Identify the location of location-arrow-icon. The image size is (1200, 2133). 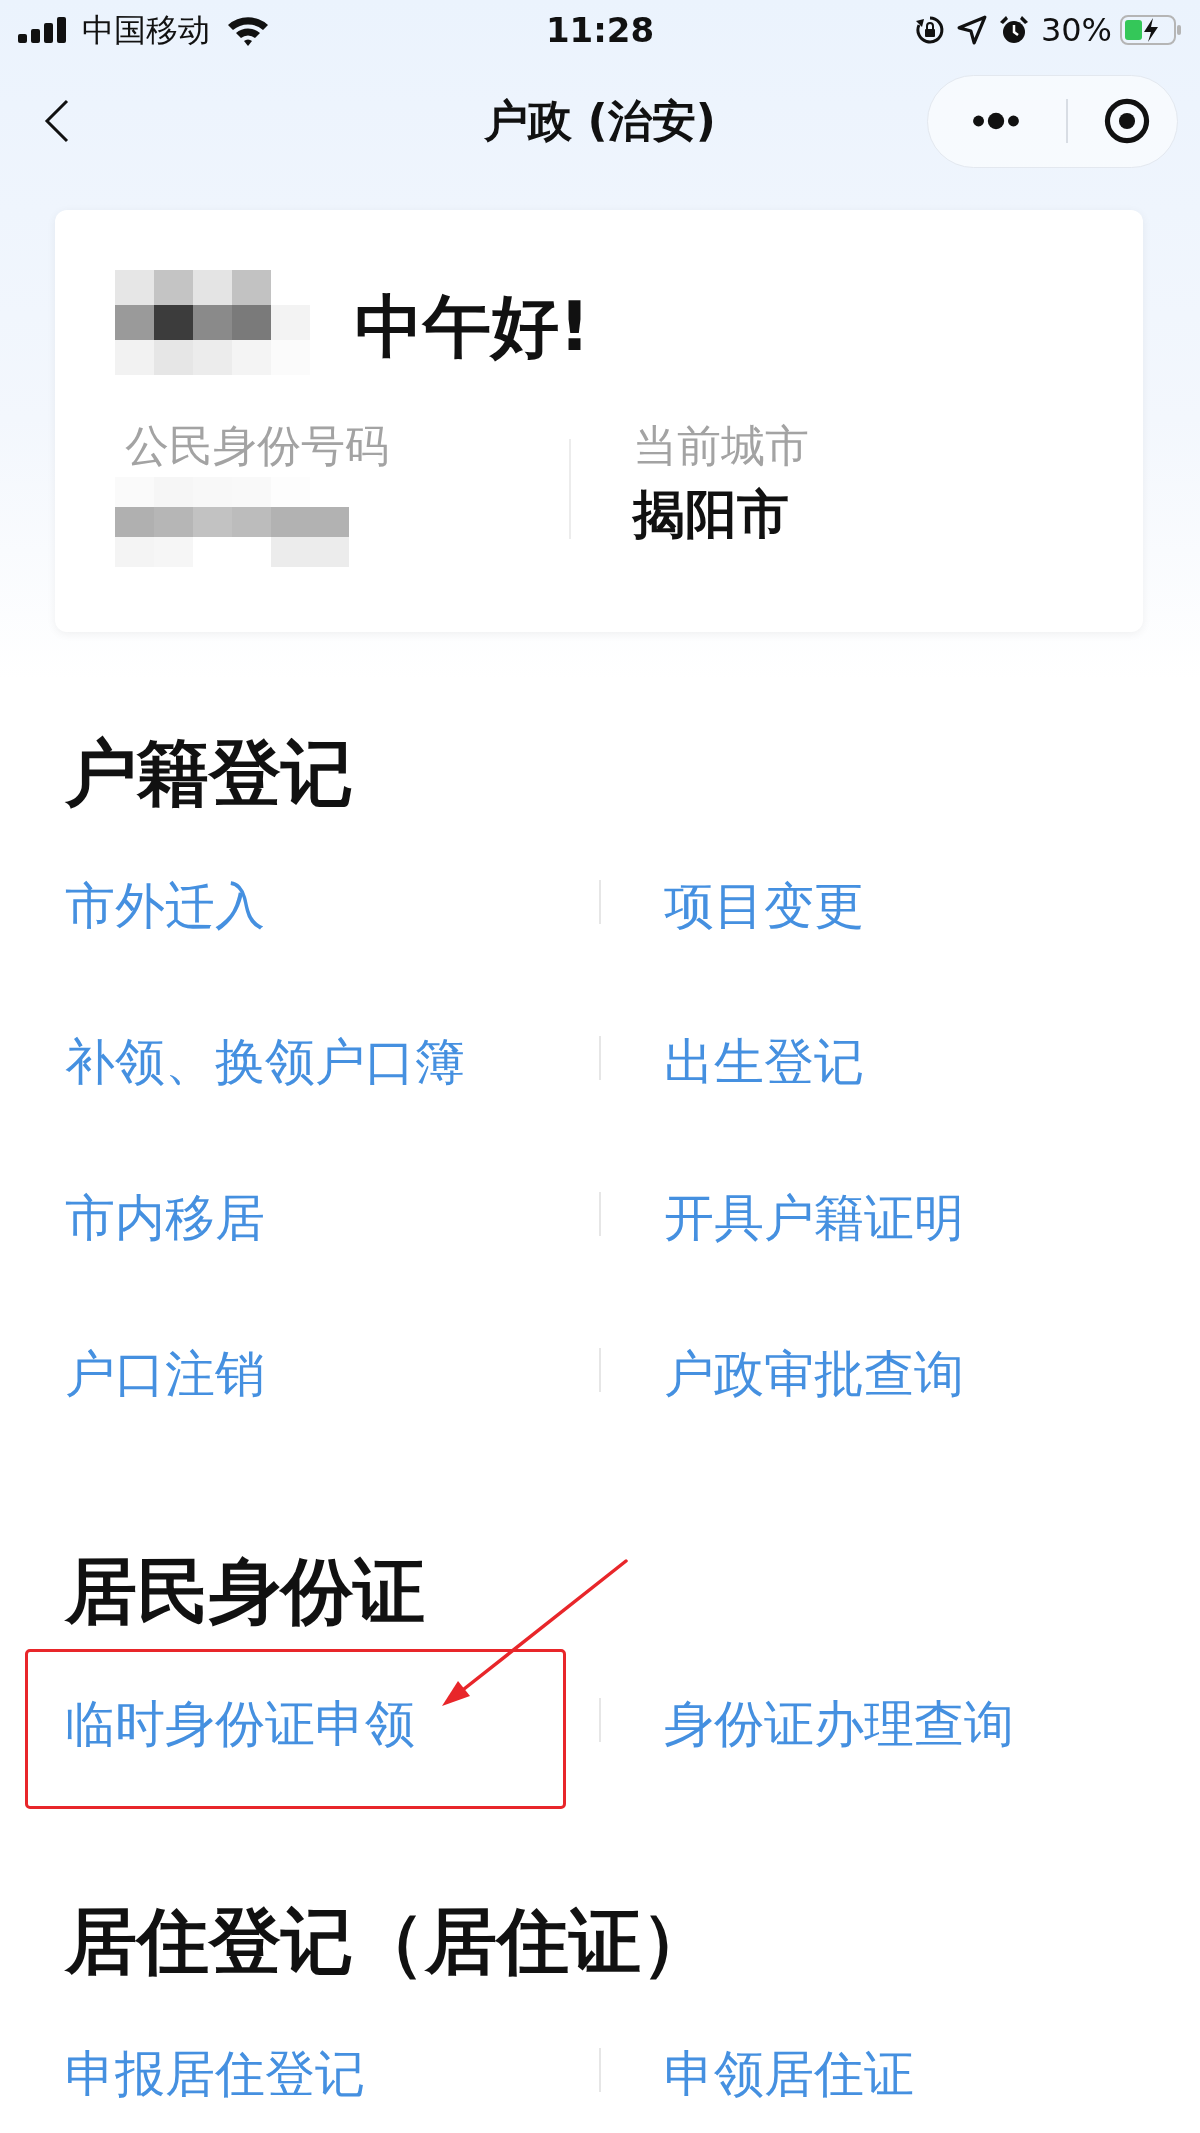
(971, 30).